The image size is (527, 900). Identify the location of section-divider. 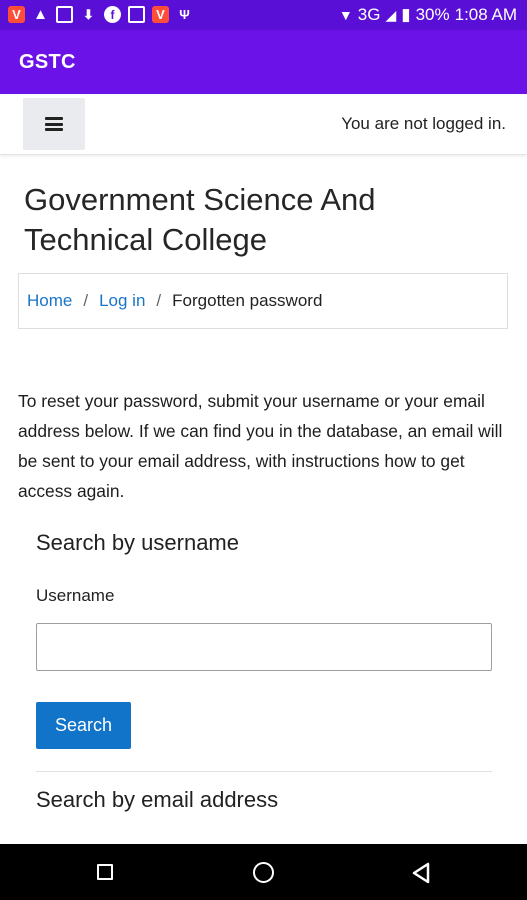
(264, 771).